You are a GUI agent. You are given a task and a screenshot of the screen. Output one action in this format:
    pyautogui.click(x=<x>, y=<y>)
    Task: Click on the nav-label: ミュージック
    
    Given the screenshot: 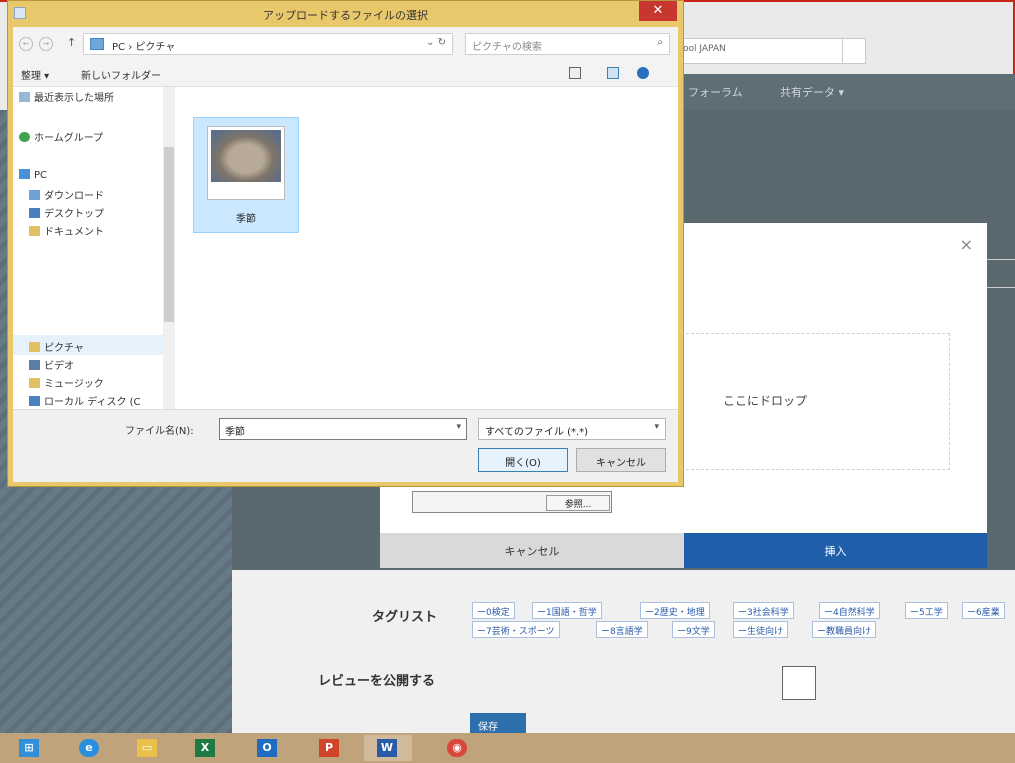 What is the action you would take?
    pyautogui.click(x=74, y=384)
    